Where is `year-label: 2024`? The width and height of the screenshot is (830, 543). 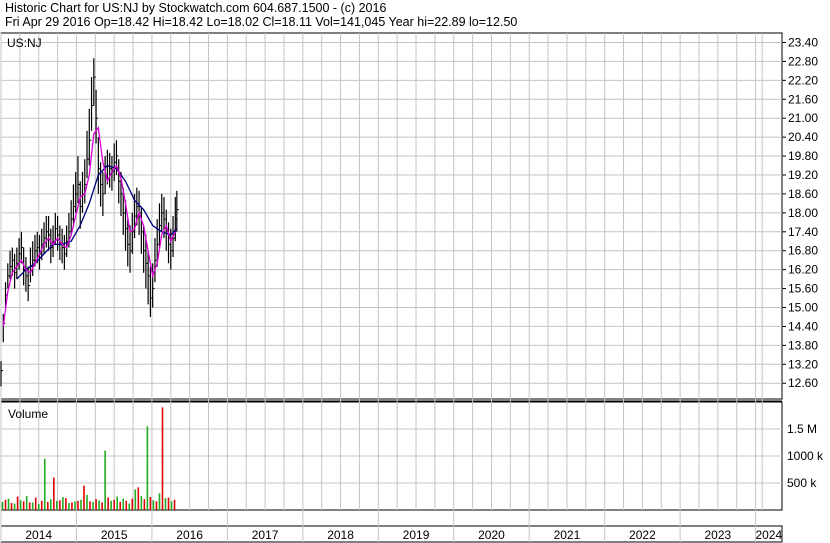 year-label: 2024 is located at coordinates (768, 535).